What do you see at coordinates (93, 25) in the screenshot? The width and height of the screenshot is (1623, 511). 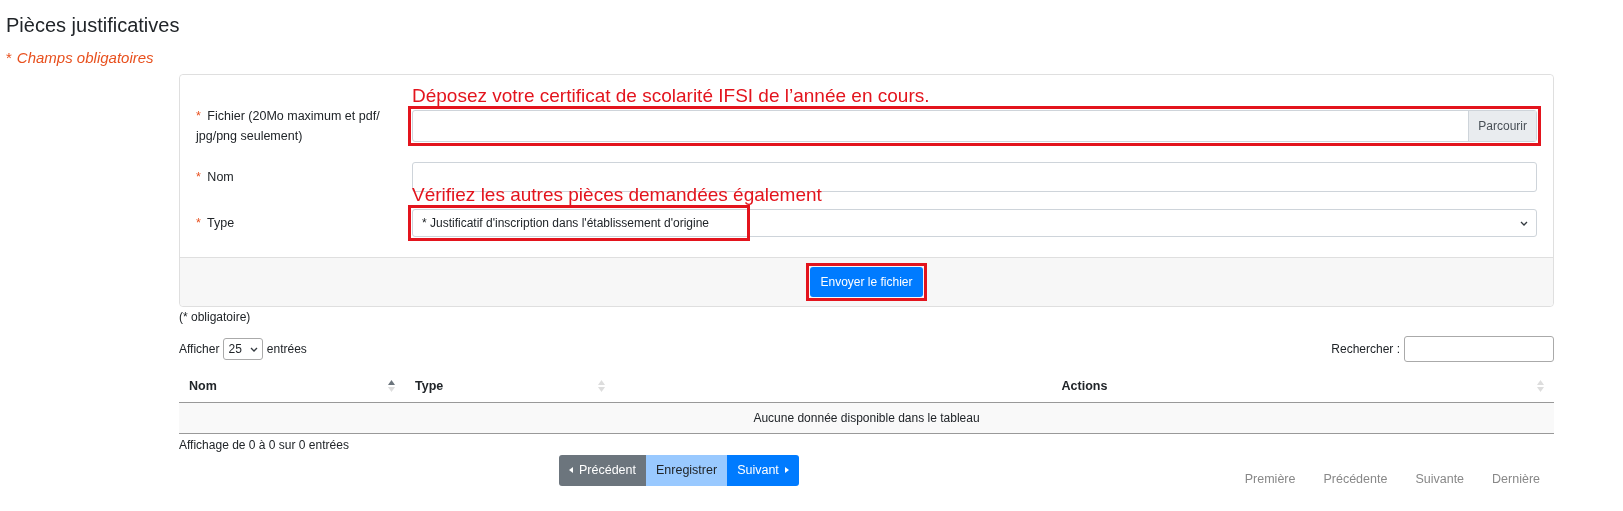 I see `page-title: Pièces justificatives` at bounding box center [93, 25].